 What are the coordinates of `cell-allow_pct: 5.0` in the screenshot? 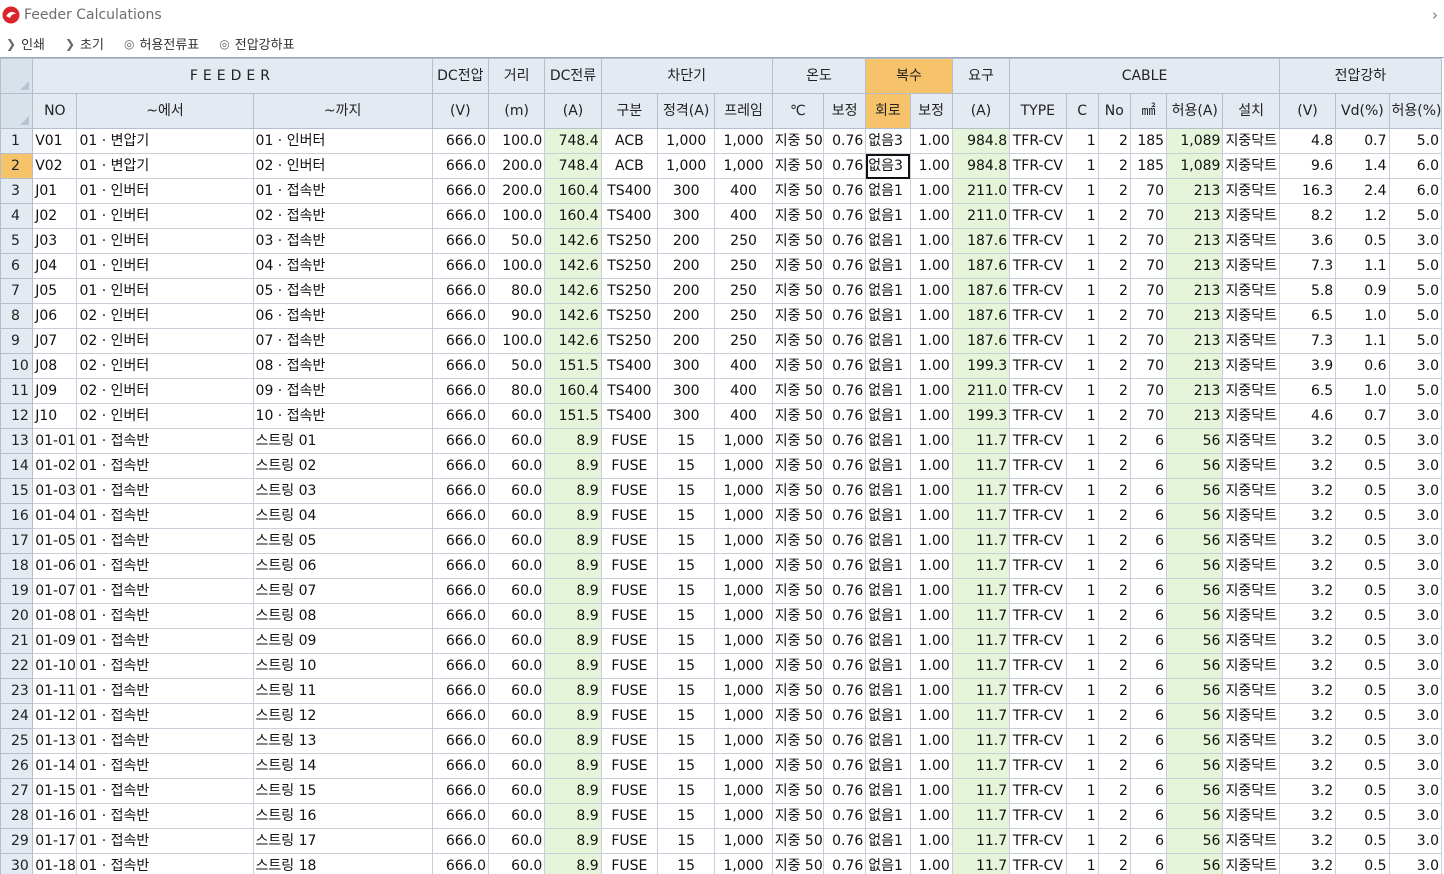 It's located at (1415, 216).